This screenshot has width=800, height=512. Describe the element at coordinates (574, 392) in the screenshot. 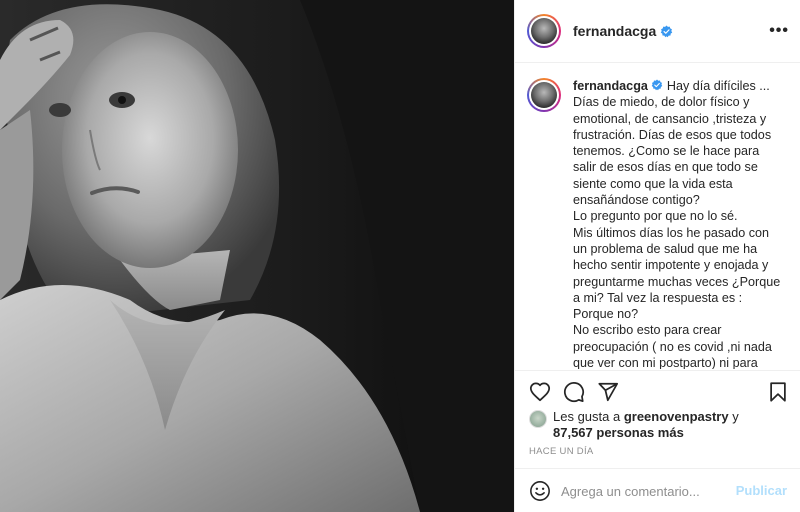

I see `comment-icon` at that location.